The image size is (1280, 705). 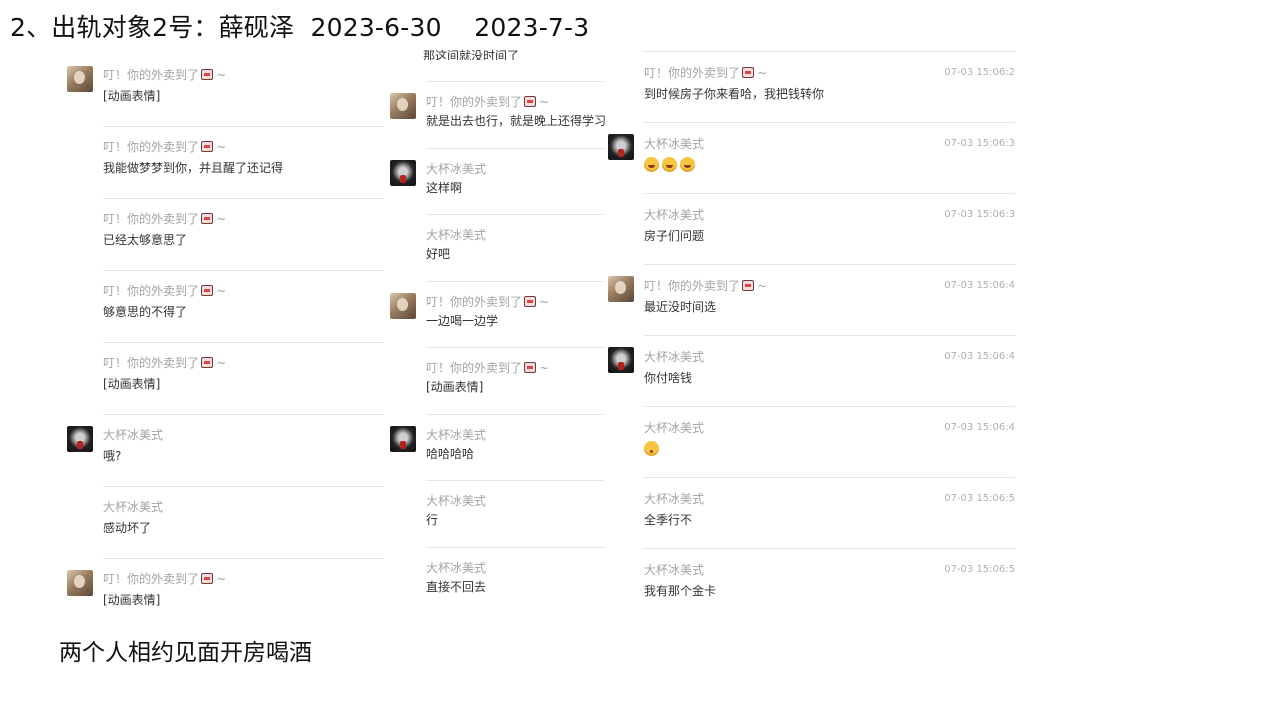 What do you see at coordinates (438, 254) in the screenshot?
I see `message-content: 好吧` at bounding box center [438, 254].